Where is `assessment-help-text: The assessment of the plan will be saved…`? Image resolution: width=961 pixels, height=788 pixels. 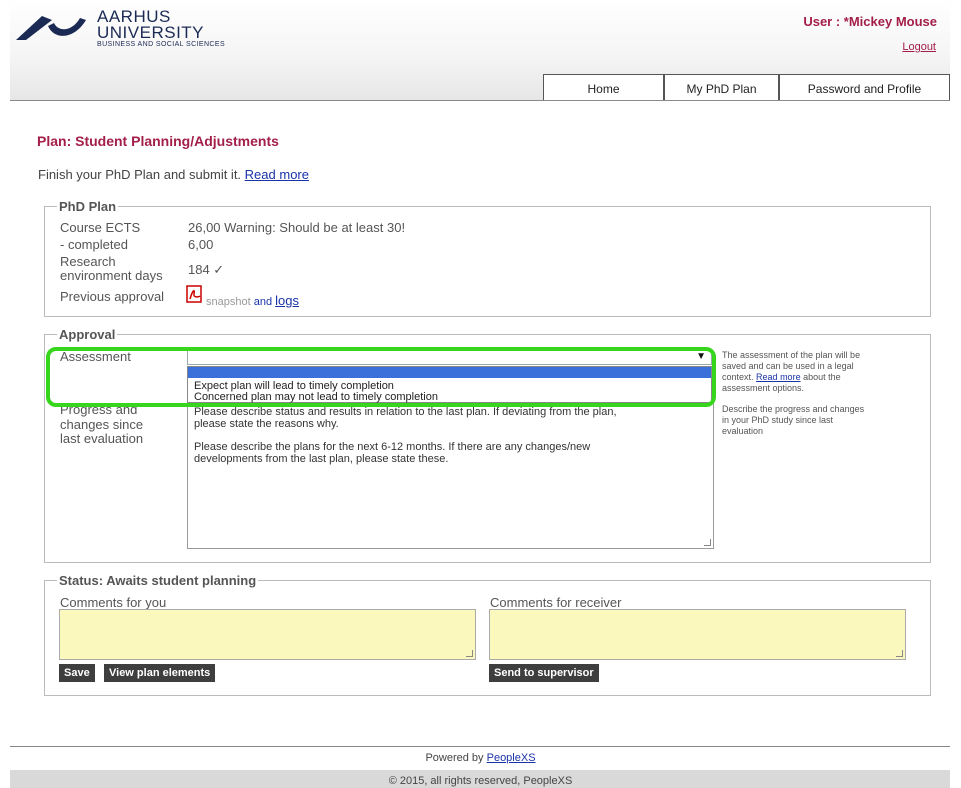 assessment-help-text: The assessment of the plan will be saved… is located at coordinates (791, 372).